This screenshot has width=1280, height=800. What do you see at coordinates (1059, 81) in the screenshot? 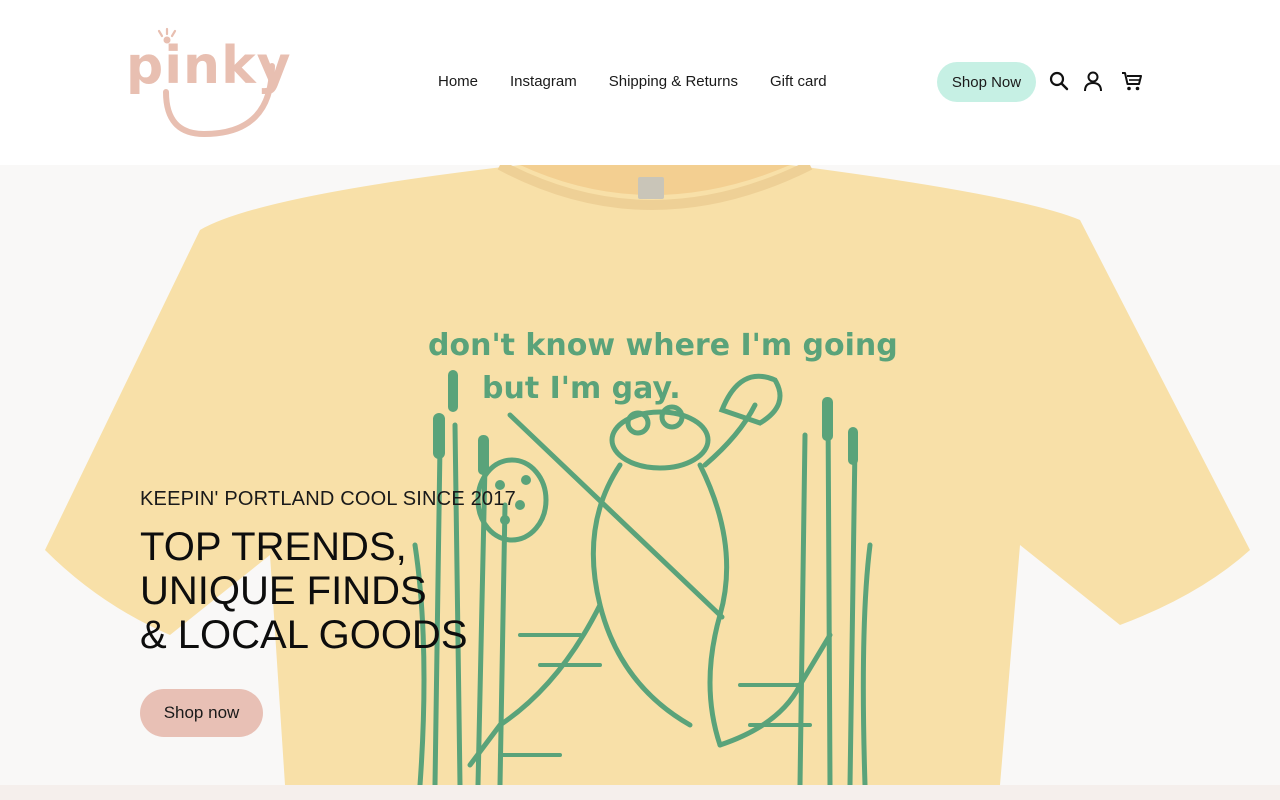
I see `search-icon` at bounding box center [1059, 81].